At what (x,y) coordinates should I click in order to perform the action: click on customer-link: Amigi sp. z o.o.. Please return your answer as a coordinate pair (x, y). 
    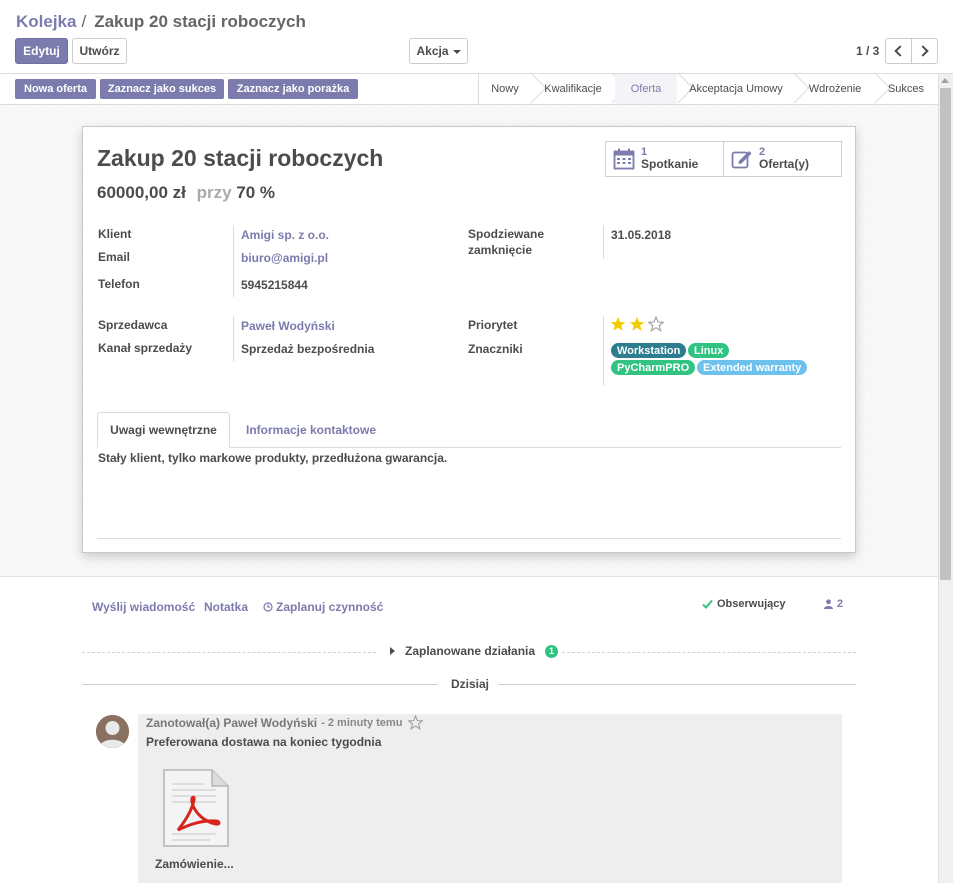
    Looking at the image, I should click on (285, 235).